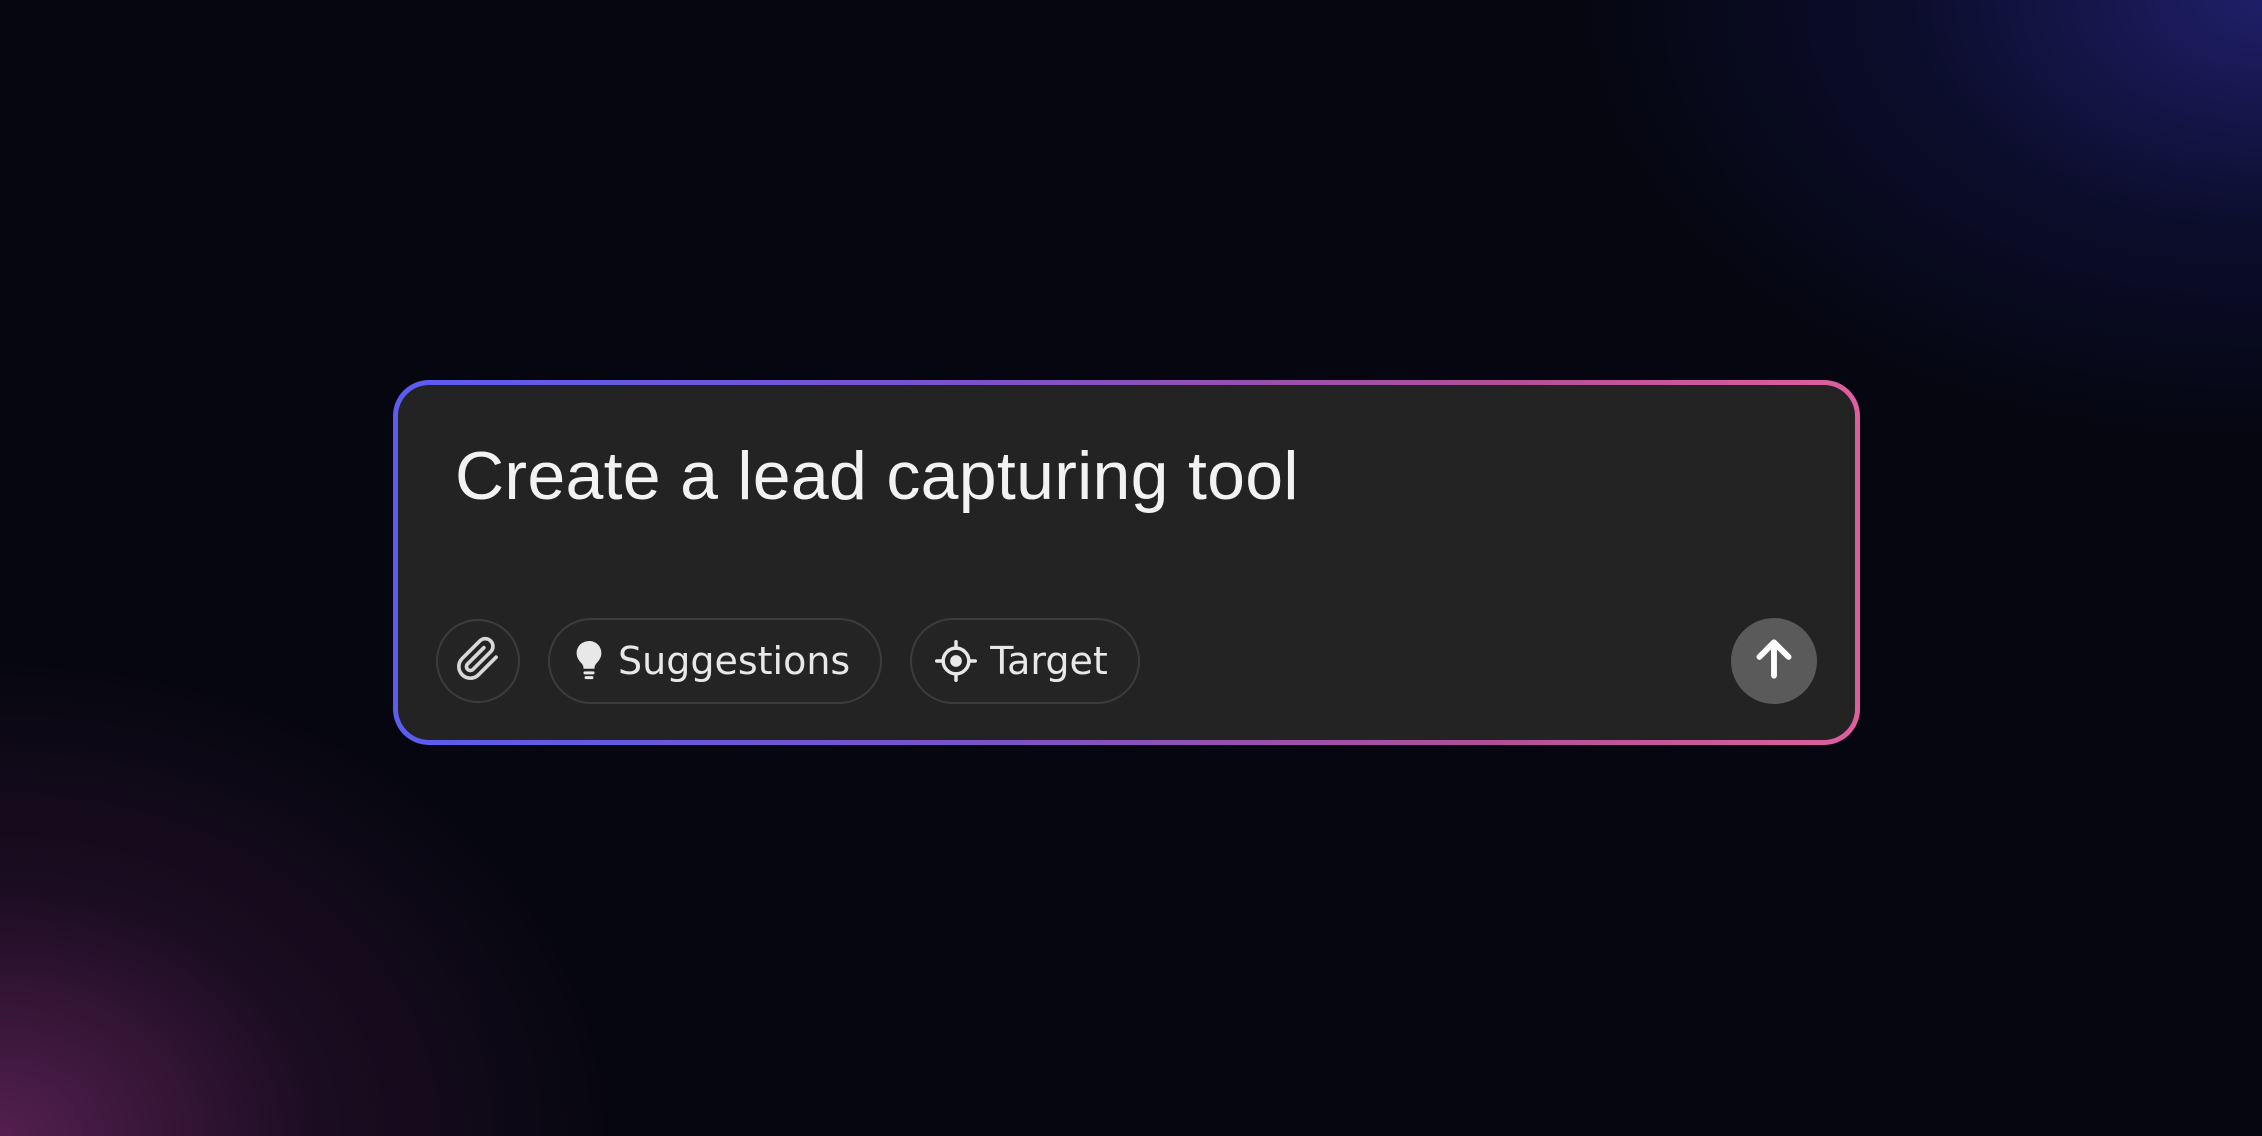 The image size is (2262, 1136). What do you see at coordinates (956, 661) in the screenshot?
I see `crosshair-icon` at bounding box center [956, 661].